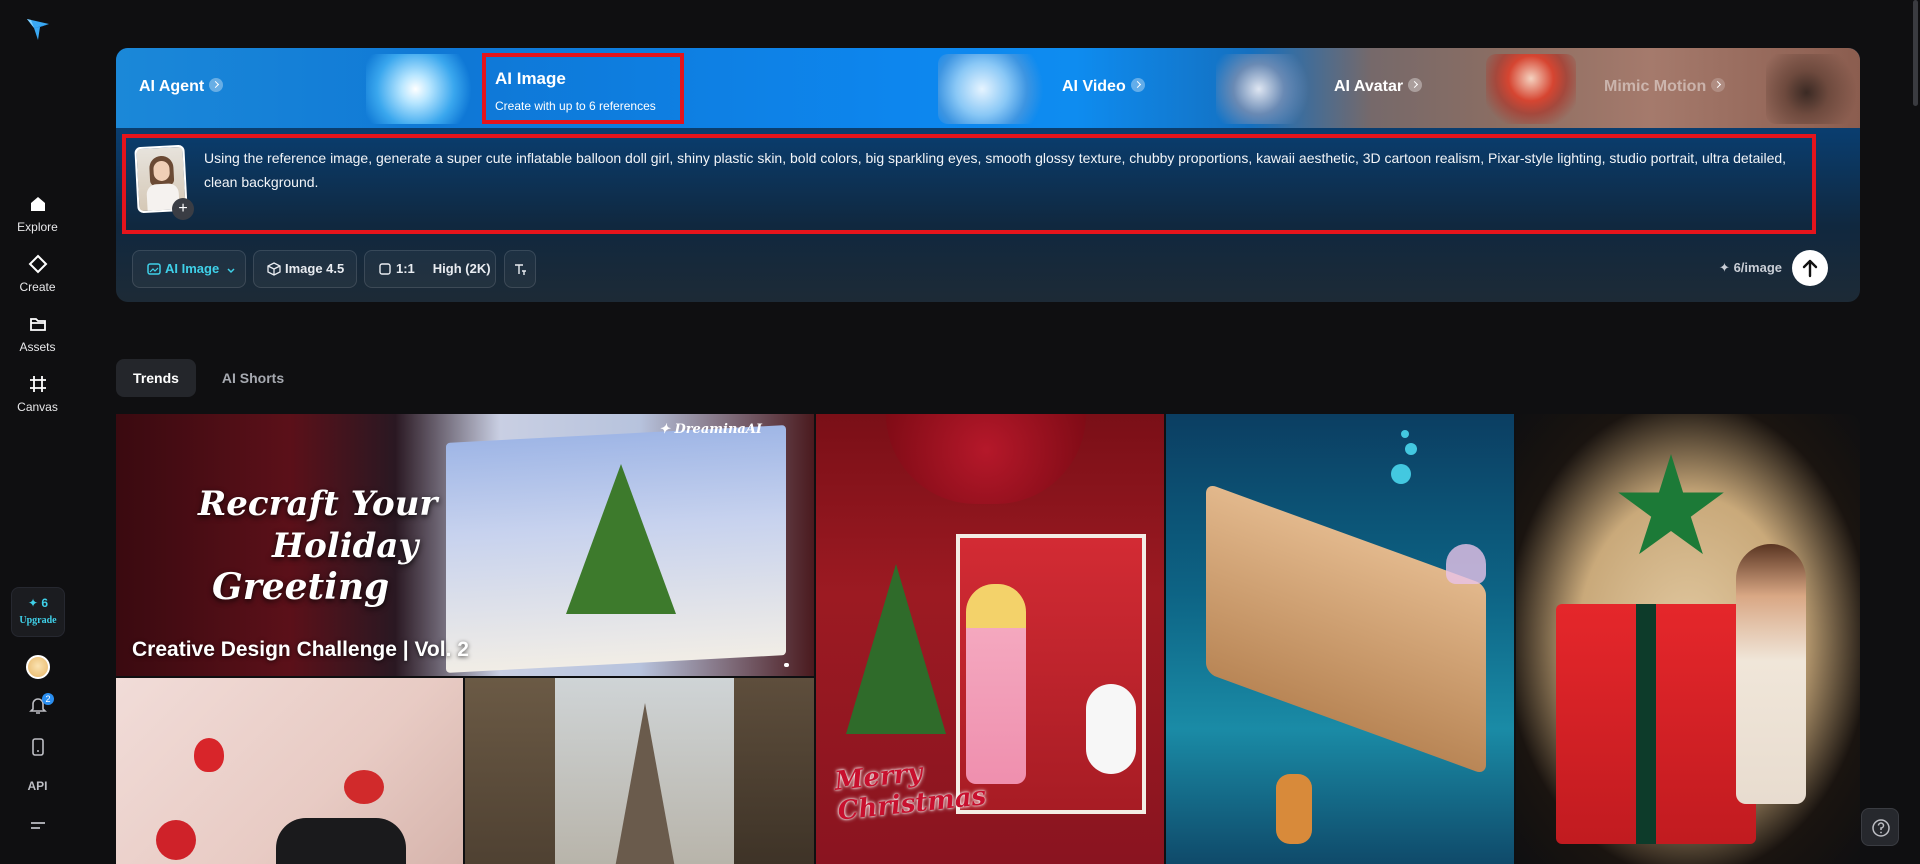  What do you see at coordinates (183, 209) in the screenshot?
I see `add-reference-button: +` at bounding box center [183, 209].